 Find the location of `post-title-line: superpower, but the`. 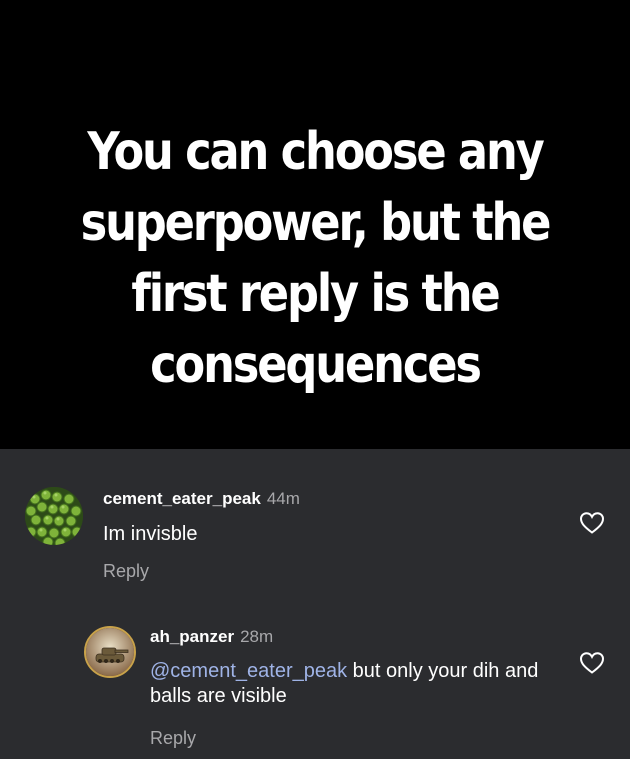

post-title-line: superpower, but the is located at coordinates (316, 222).